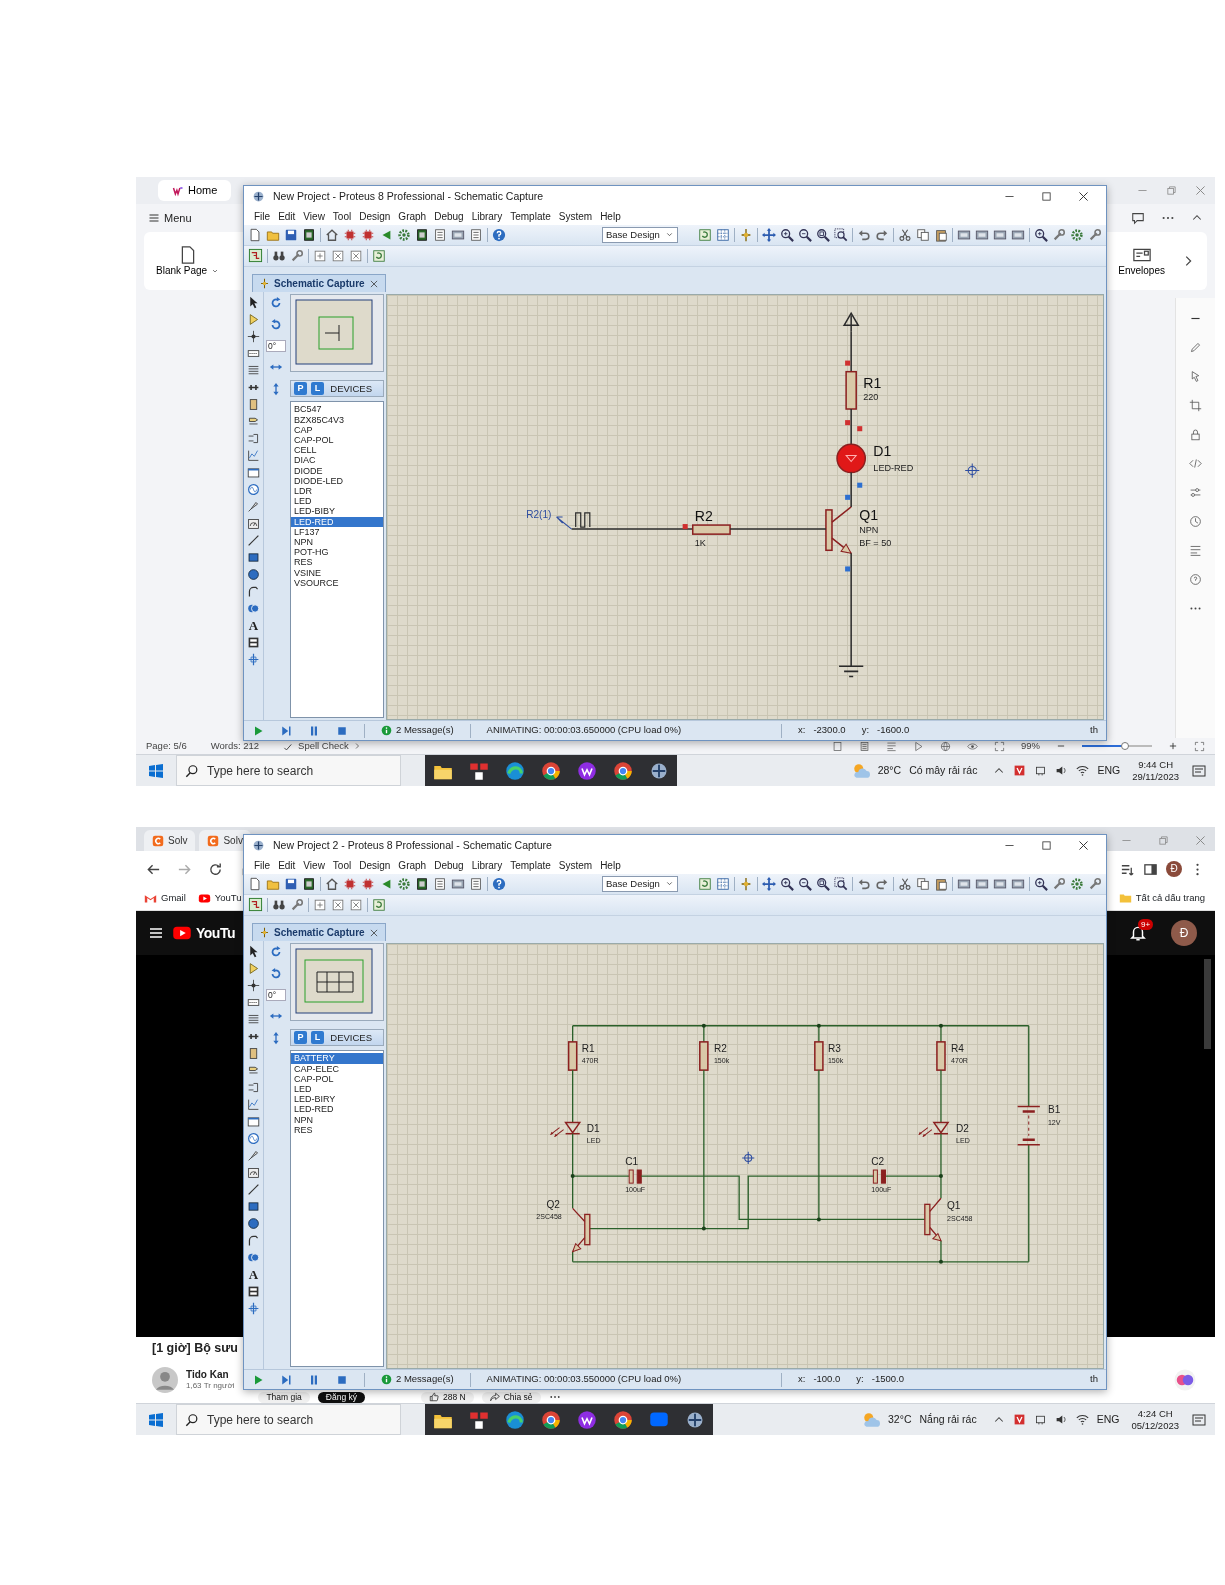 Image resolution: width=1225 pixels, height=1585 pixels. Describe the element at coordinates (337, 460) in the screenshot. I see `device-item: DIAC` at that location.